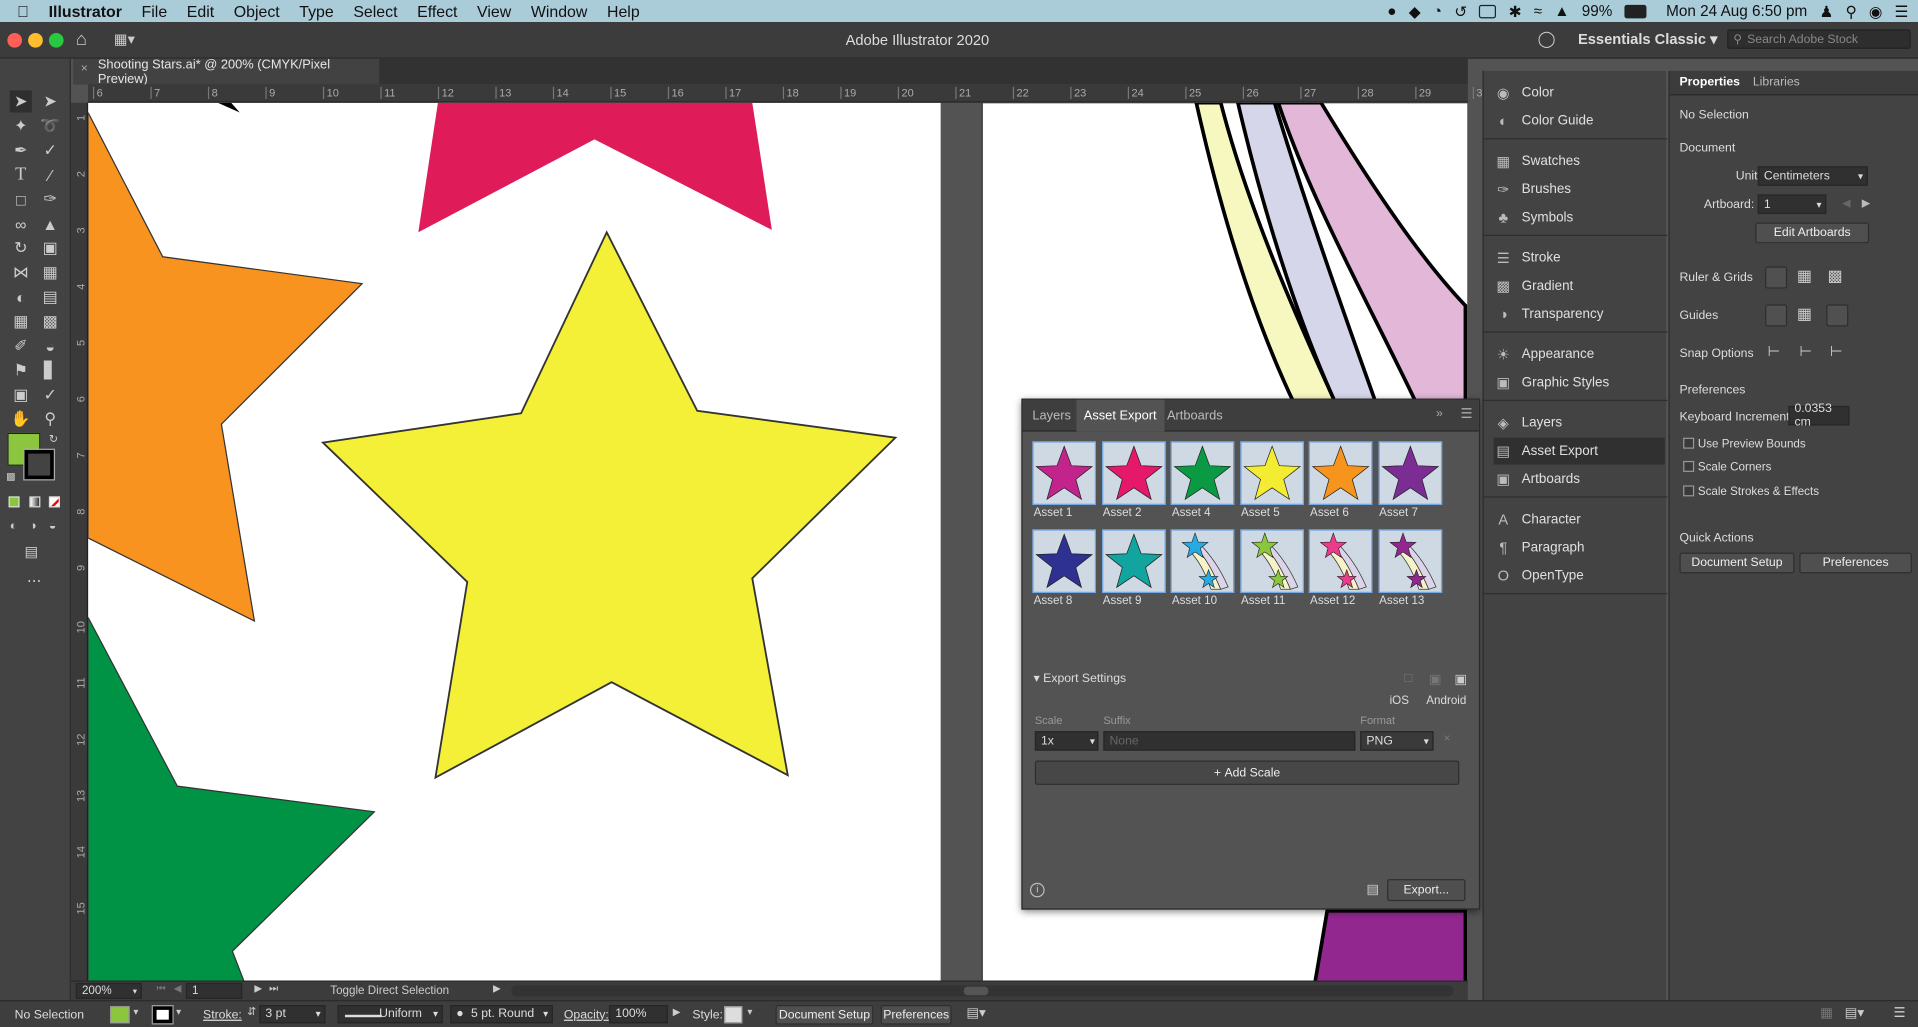 This screenshot has width=1918, height=1027. What do you see at coordinates (34, 580) in the screenshot?
I see `edit-toolbar-icon: ⋯` at bounding box center [34, 580].